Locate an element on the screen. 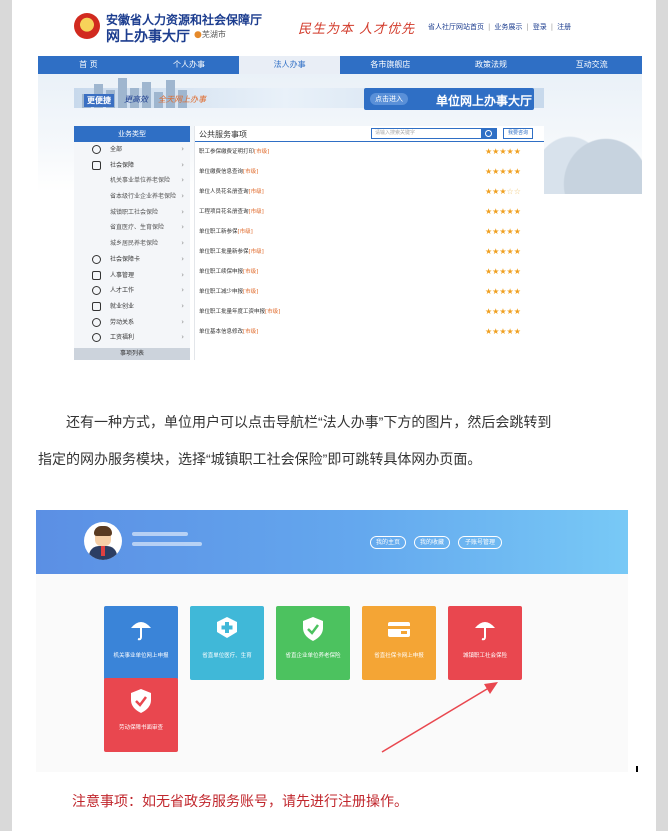 Image resolution: width=668 pixels, height=831 pixels. sidebar-subitem: 城镇职工社会保险 › is located at coordinates (132, 213).